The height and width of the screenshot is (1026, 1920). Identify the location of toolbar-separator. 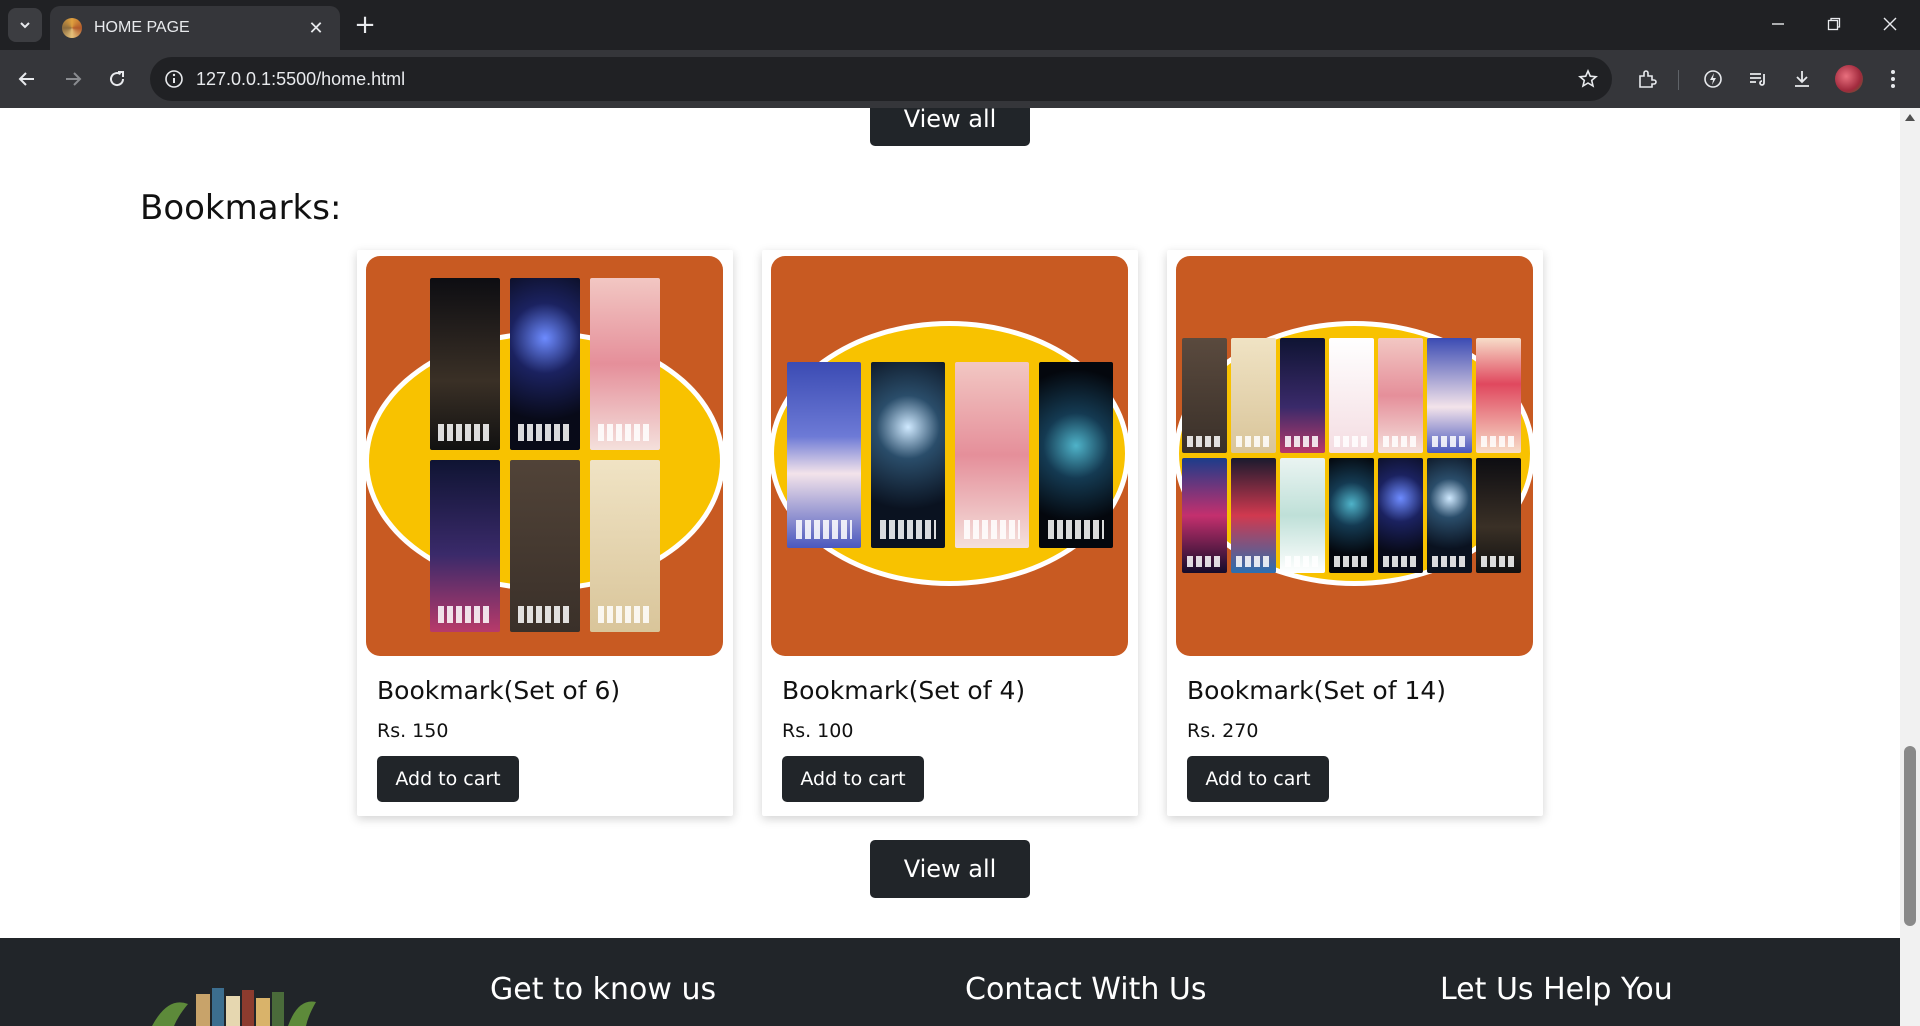
(1678, 80).